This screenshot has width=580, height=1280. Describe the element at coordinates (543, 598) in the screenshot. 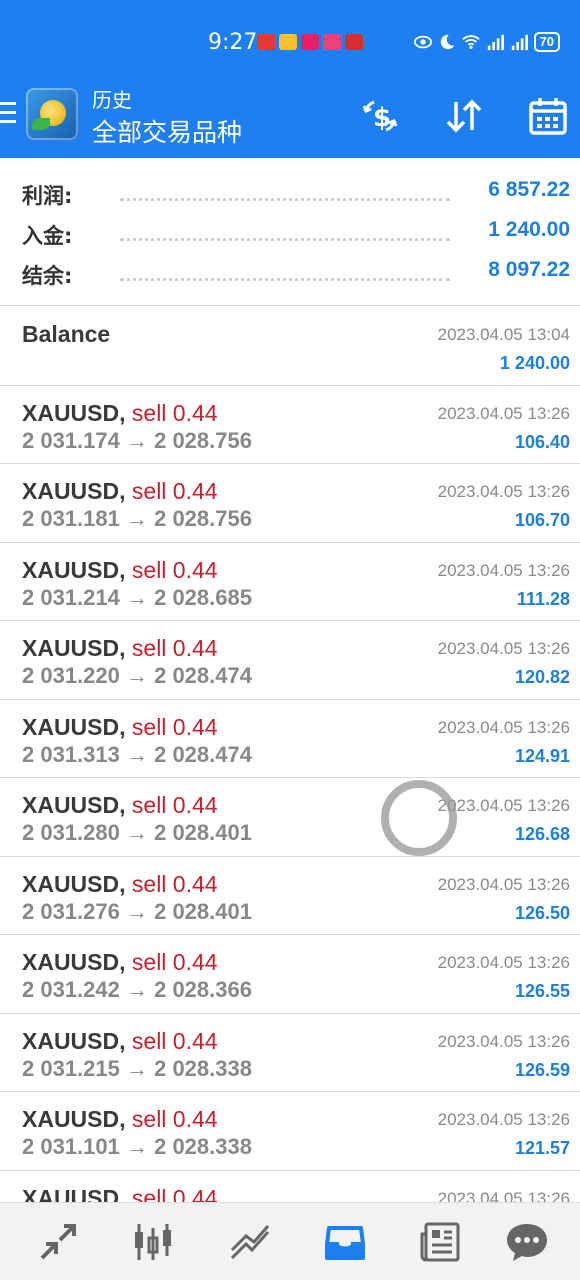

I see `trade-profit: 111.28` at that location.